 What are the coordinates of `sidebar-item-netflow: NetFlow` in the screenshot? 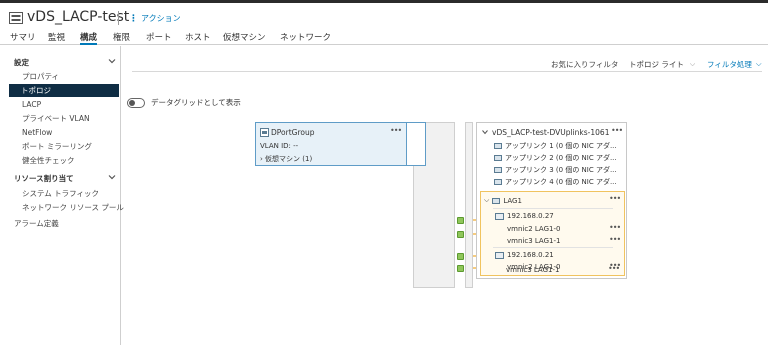 It's located at (60, 132).